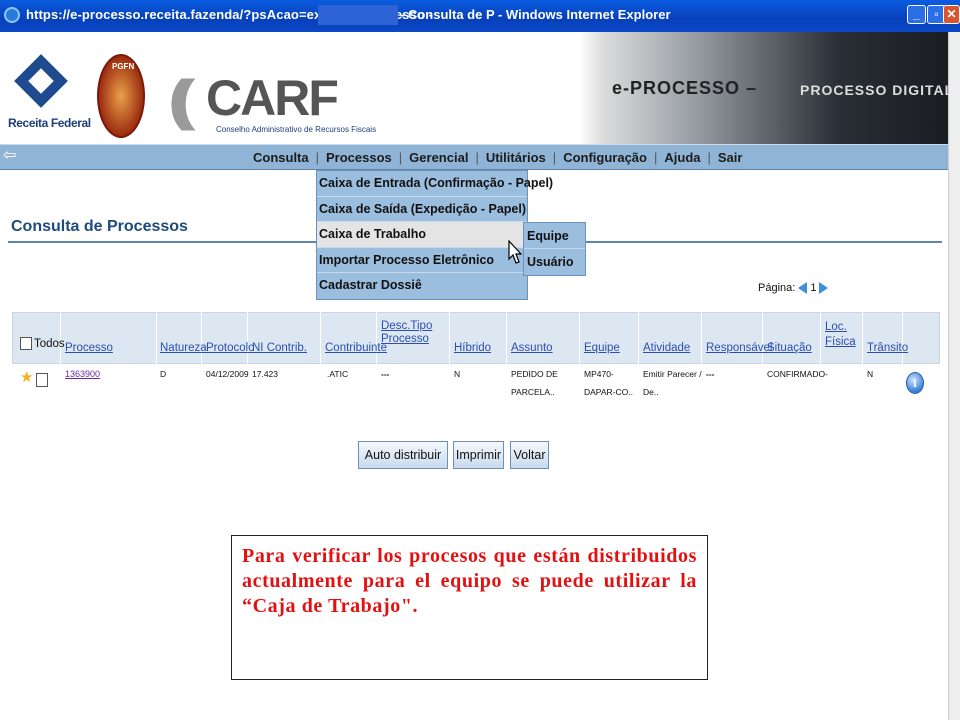 Image resolution: width=960 pixels, height=720 pixels. I want to click on pgfn-label: PGFN, so click(123, 66).